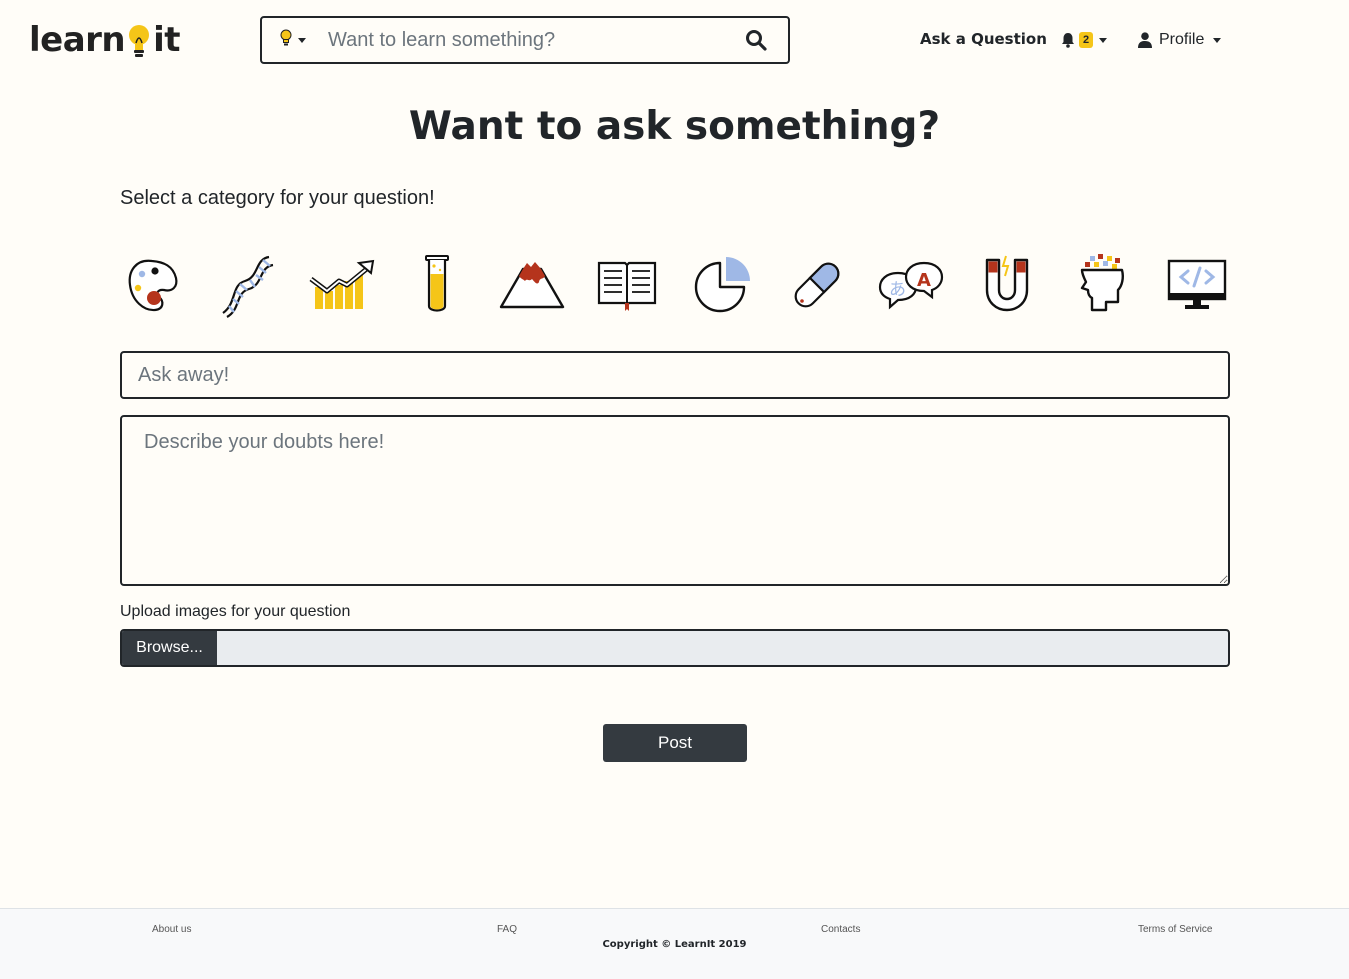  I want to click on profile-dropdown: Profile, so click(1180, 40).